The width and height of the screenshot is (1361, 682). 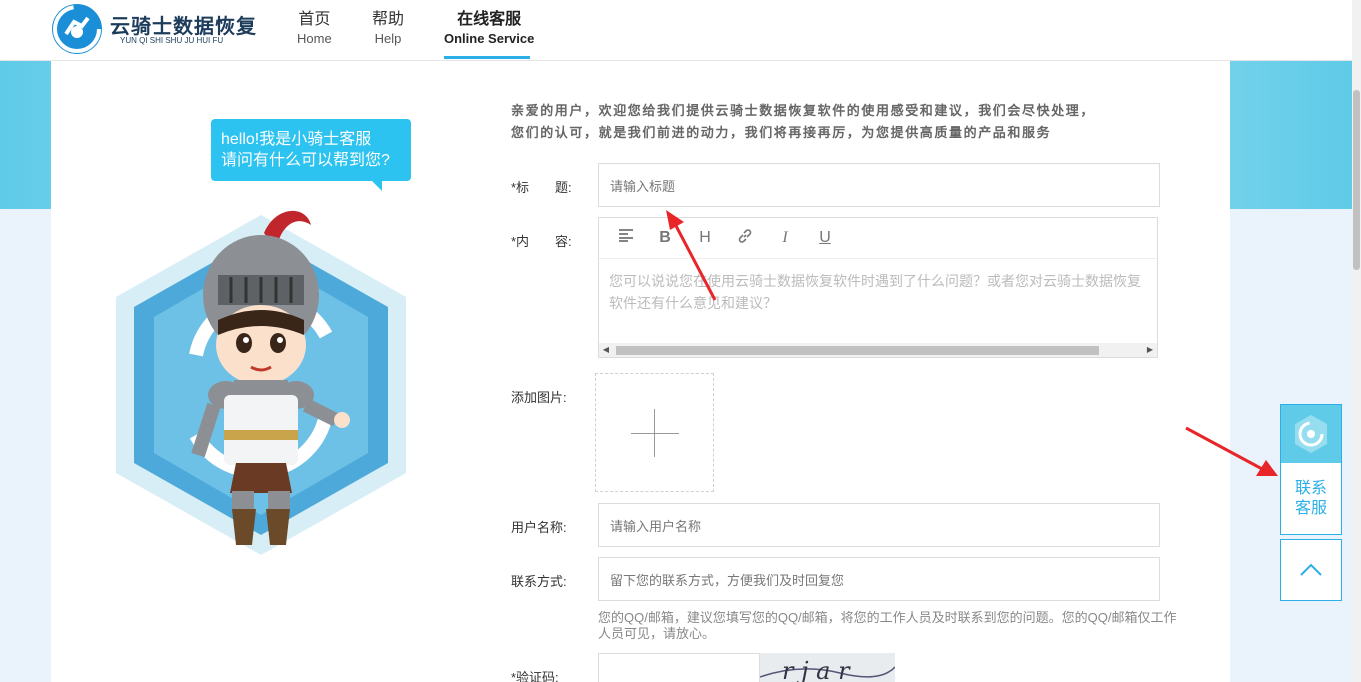 What do you see at coordinates (803, 110) in the screenshot?
I see `intro-line-1: 亲爱的用户，欢迎您给我们提供云骑士数据恢复软件的使用感受和建议，我们会尽快处理，` at bounding box center [803, 110].